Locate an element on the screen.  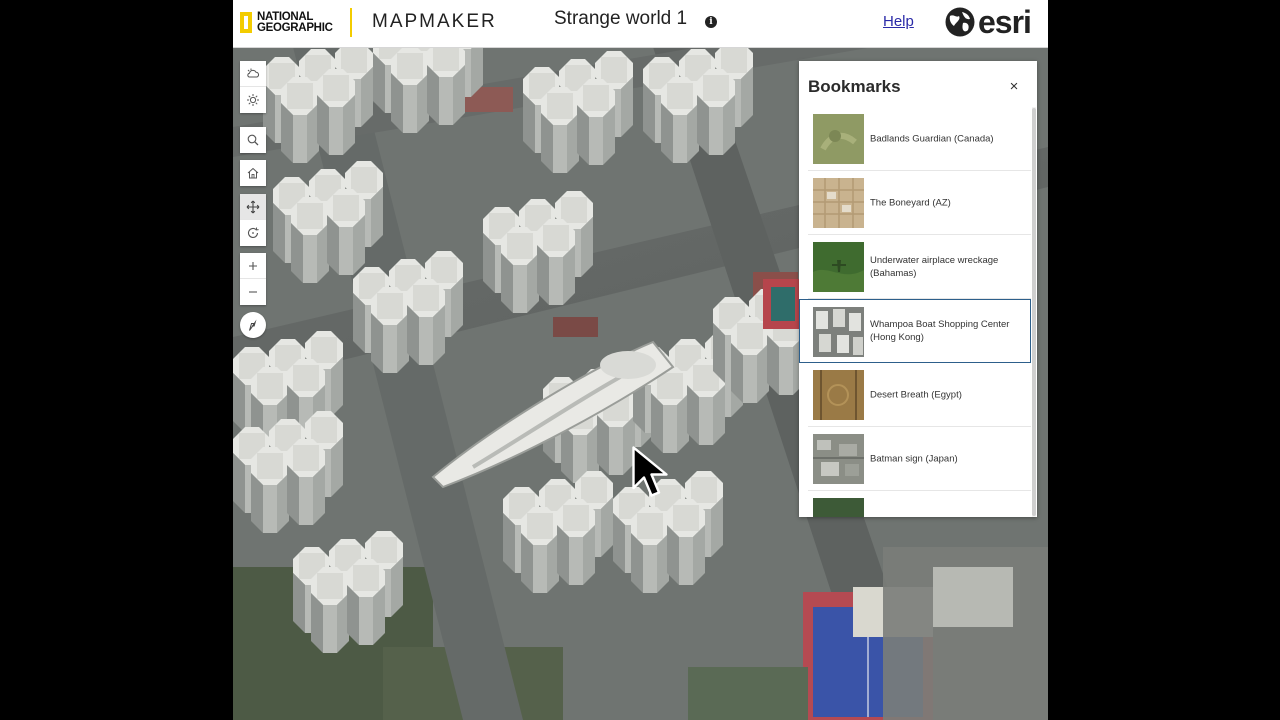
search-button is located at coordinates (253, 140).